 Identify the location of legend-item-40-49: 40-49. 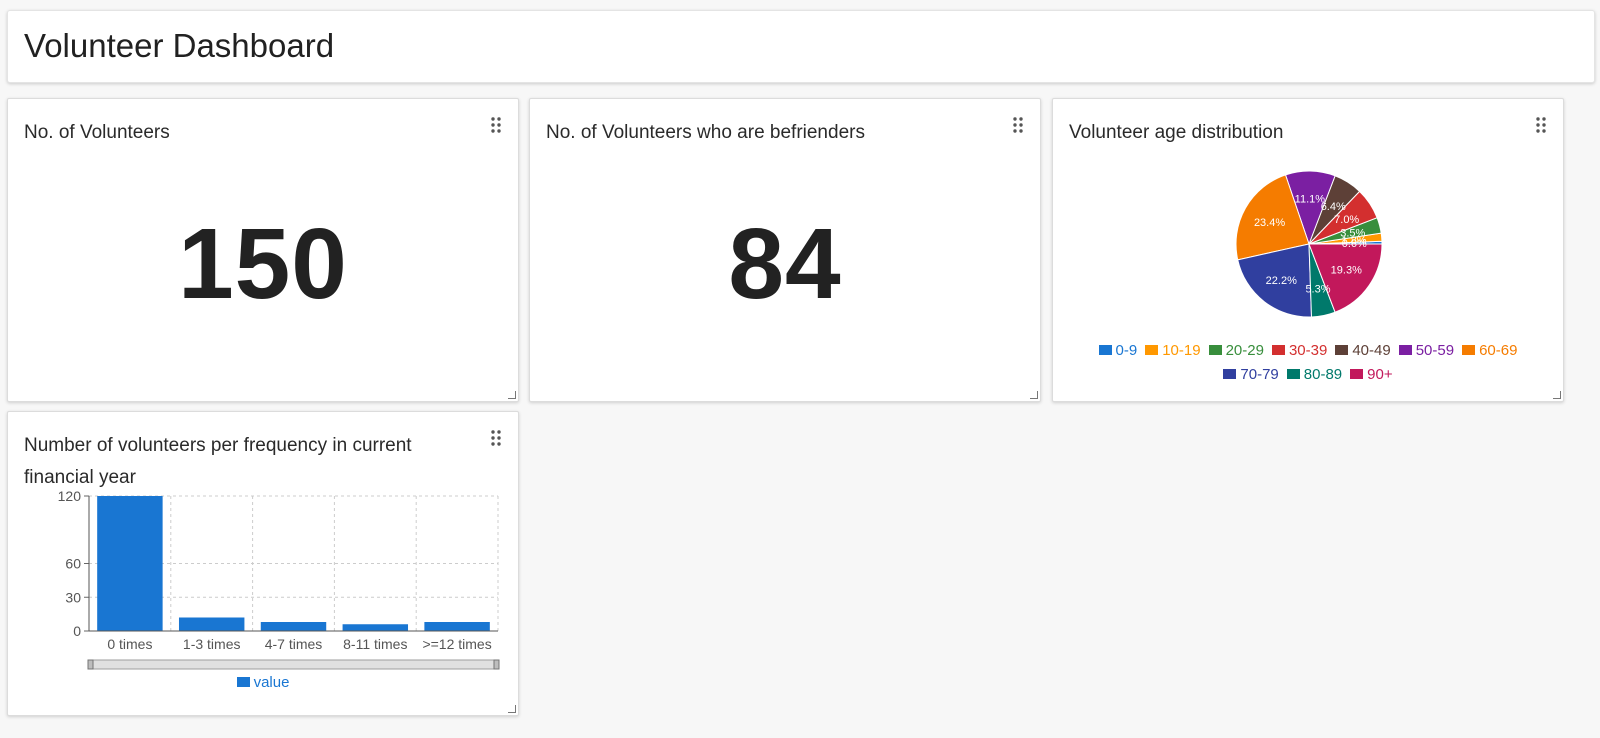
(1363, 351).